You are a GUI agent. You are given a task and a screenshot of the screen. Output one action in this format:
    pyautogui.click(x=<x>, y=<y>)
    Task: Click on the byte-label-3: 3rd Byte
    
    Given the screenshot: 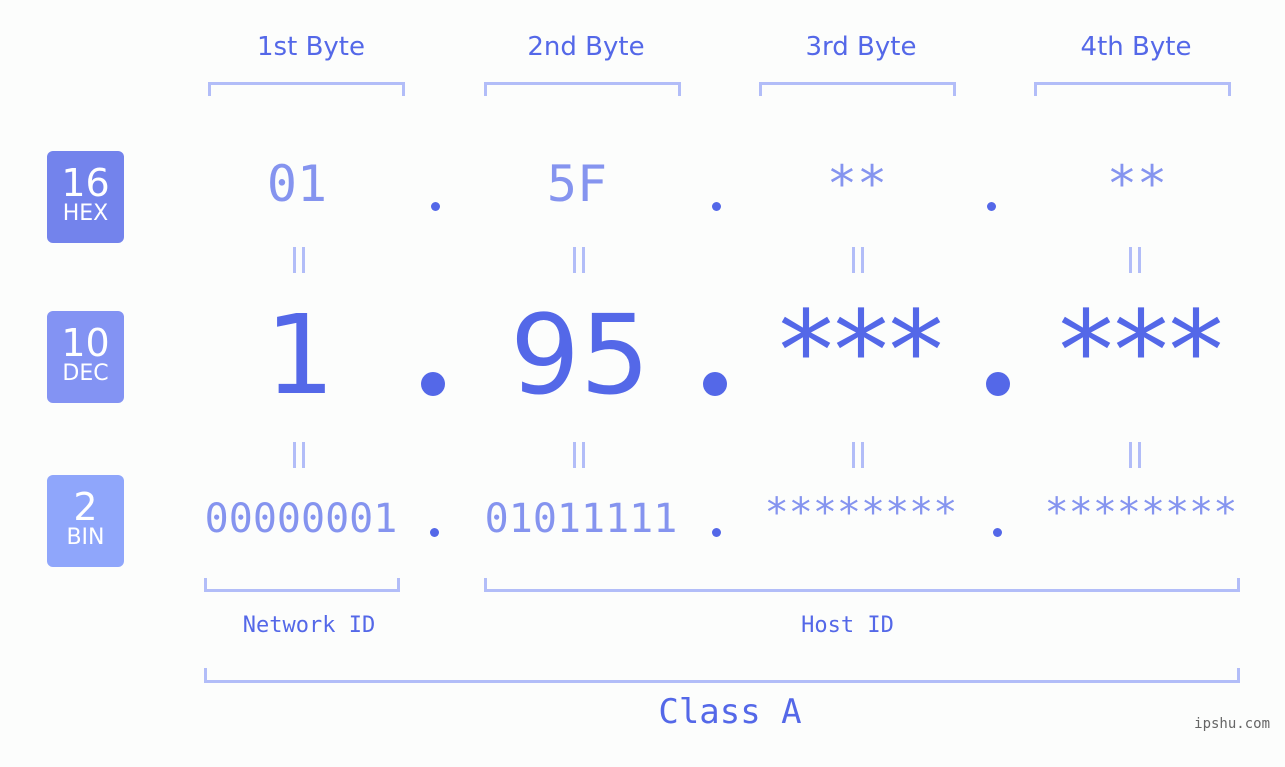 What is the action you would take?
    pyautogui.click(x=861, y=47)
    